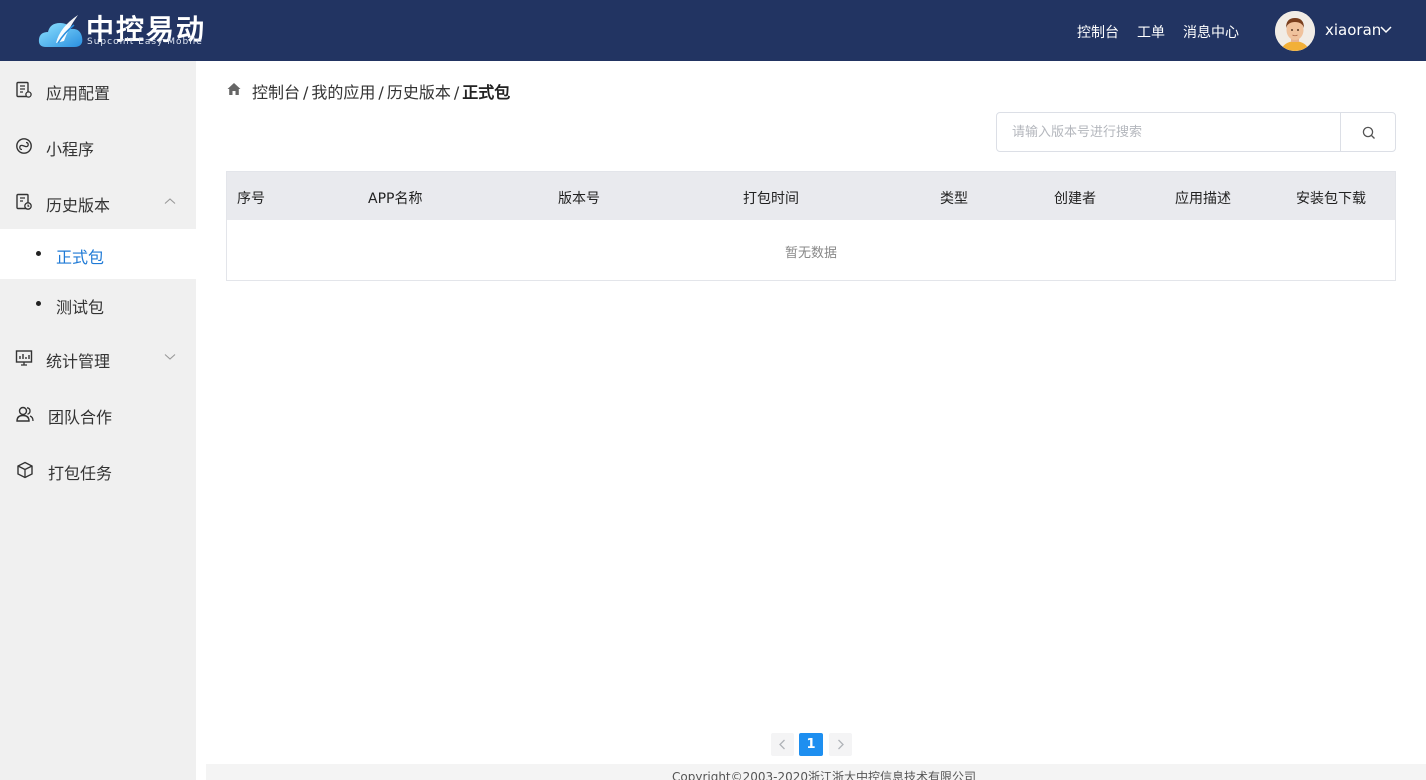  I want to click on column-header-creator: 创建者, so click(1075, 198).